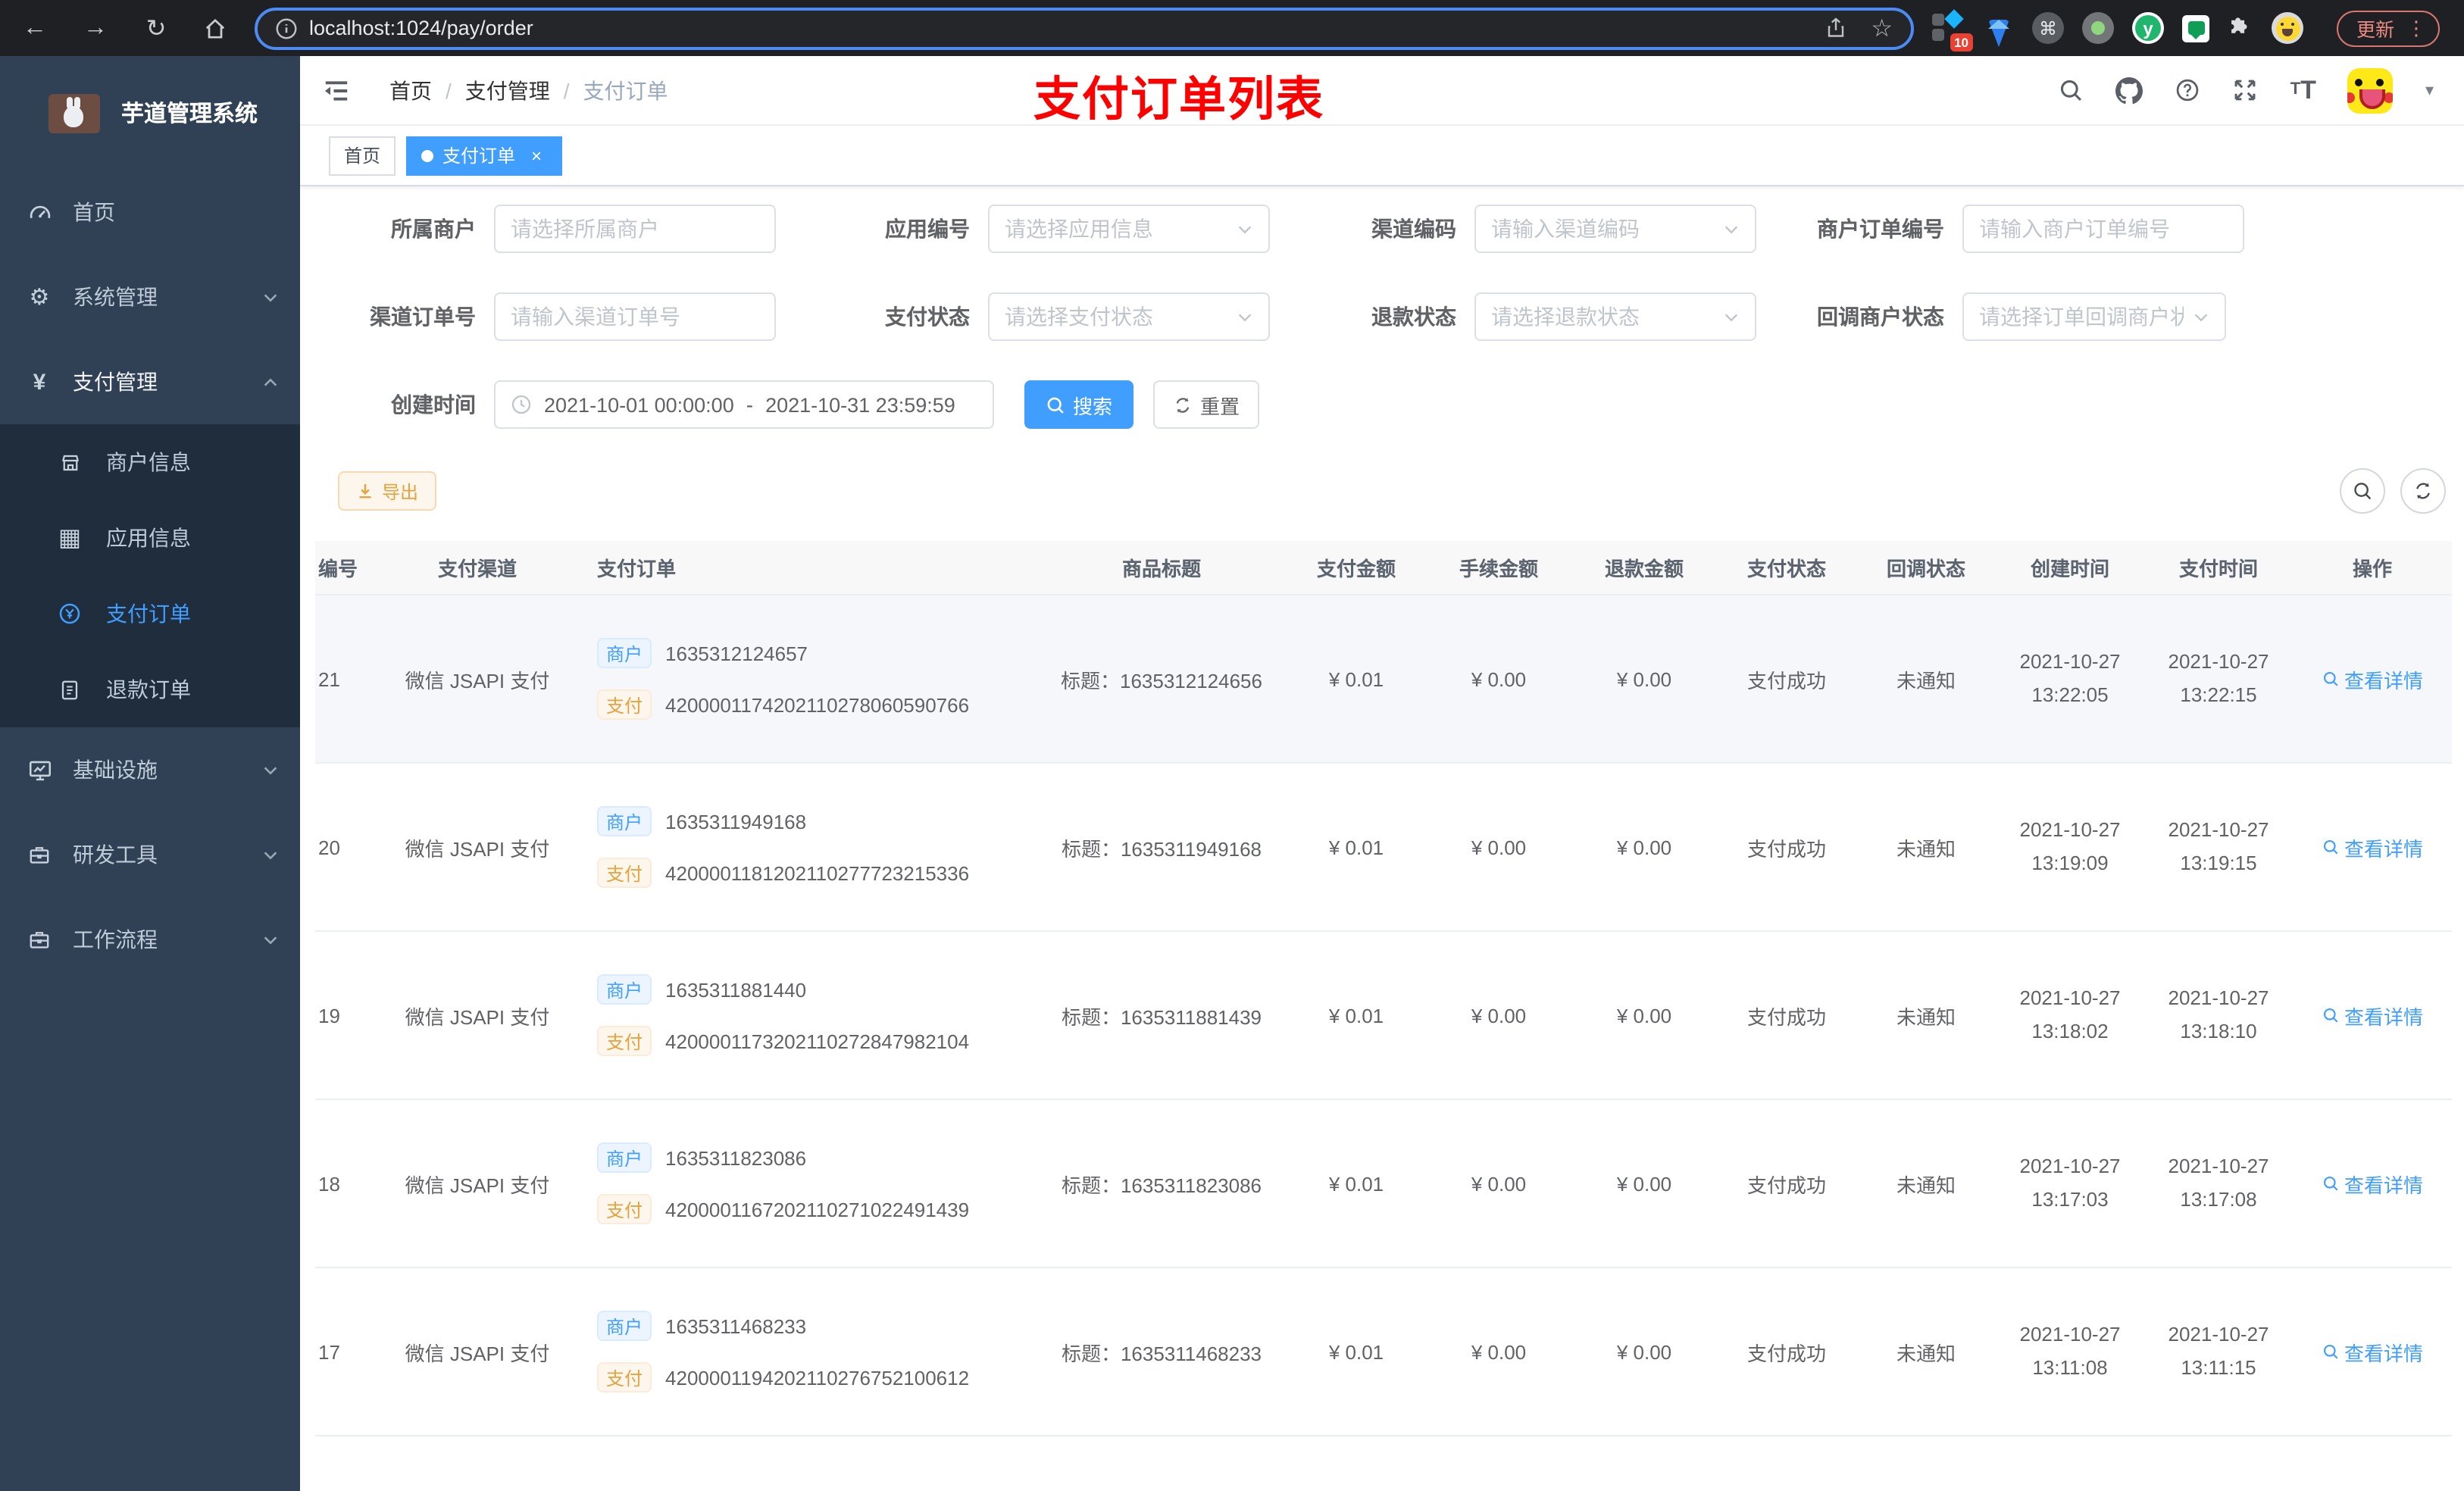  Describe the element at coordinates (150, 538) in the screenshot. I see `sidebar-item-app-info: ▦ 应用信息` at that location.